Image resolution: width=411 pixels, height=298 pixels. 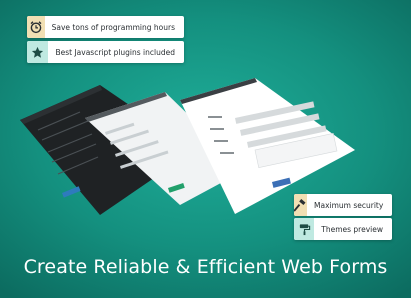 I want to click on feature-badge-programming-hours: Save tons of programming hours, so click(x=105, y=27).